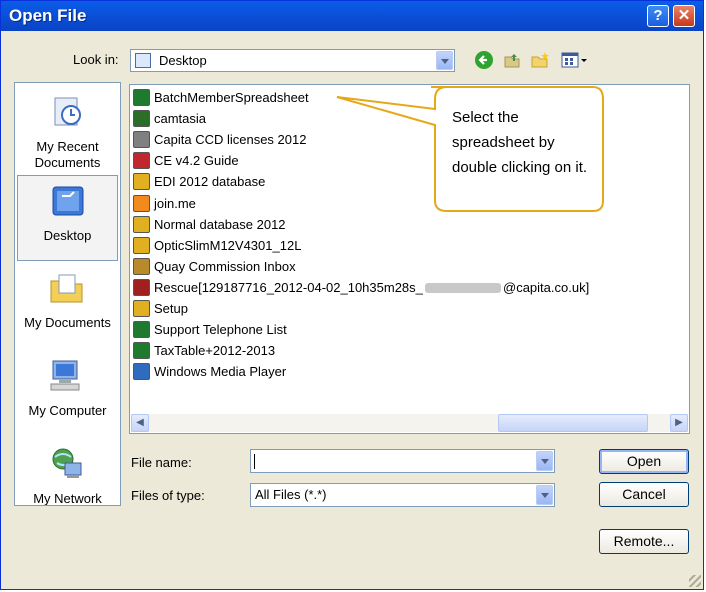  What do you see at coordinates (679, 423) in the screenshot?
I see `scroll-right-button: ▶` at bounding box center [679, 423].